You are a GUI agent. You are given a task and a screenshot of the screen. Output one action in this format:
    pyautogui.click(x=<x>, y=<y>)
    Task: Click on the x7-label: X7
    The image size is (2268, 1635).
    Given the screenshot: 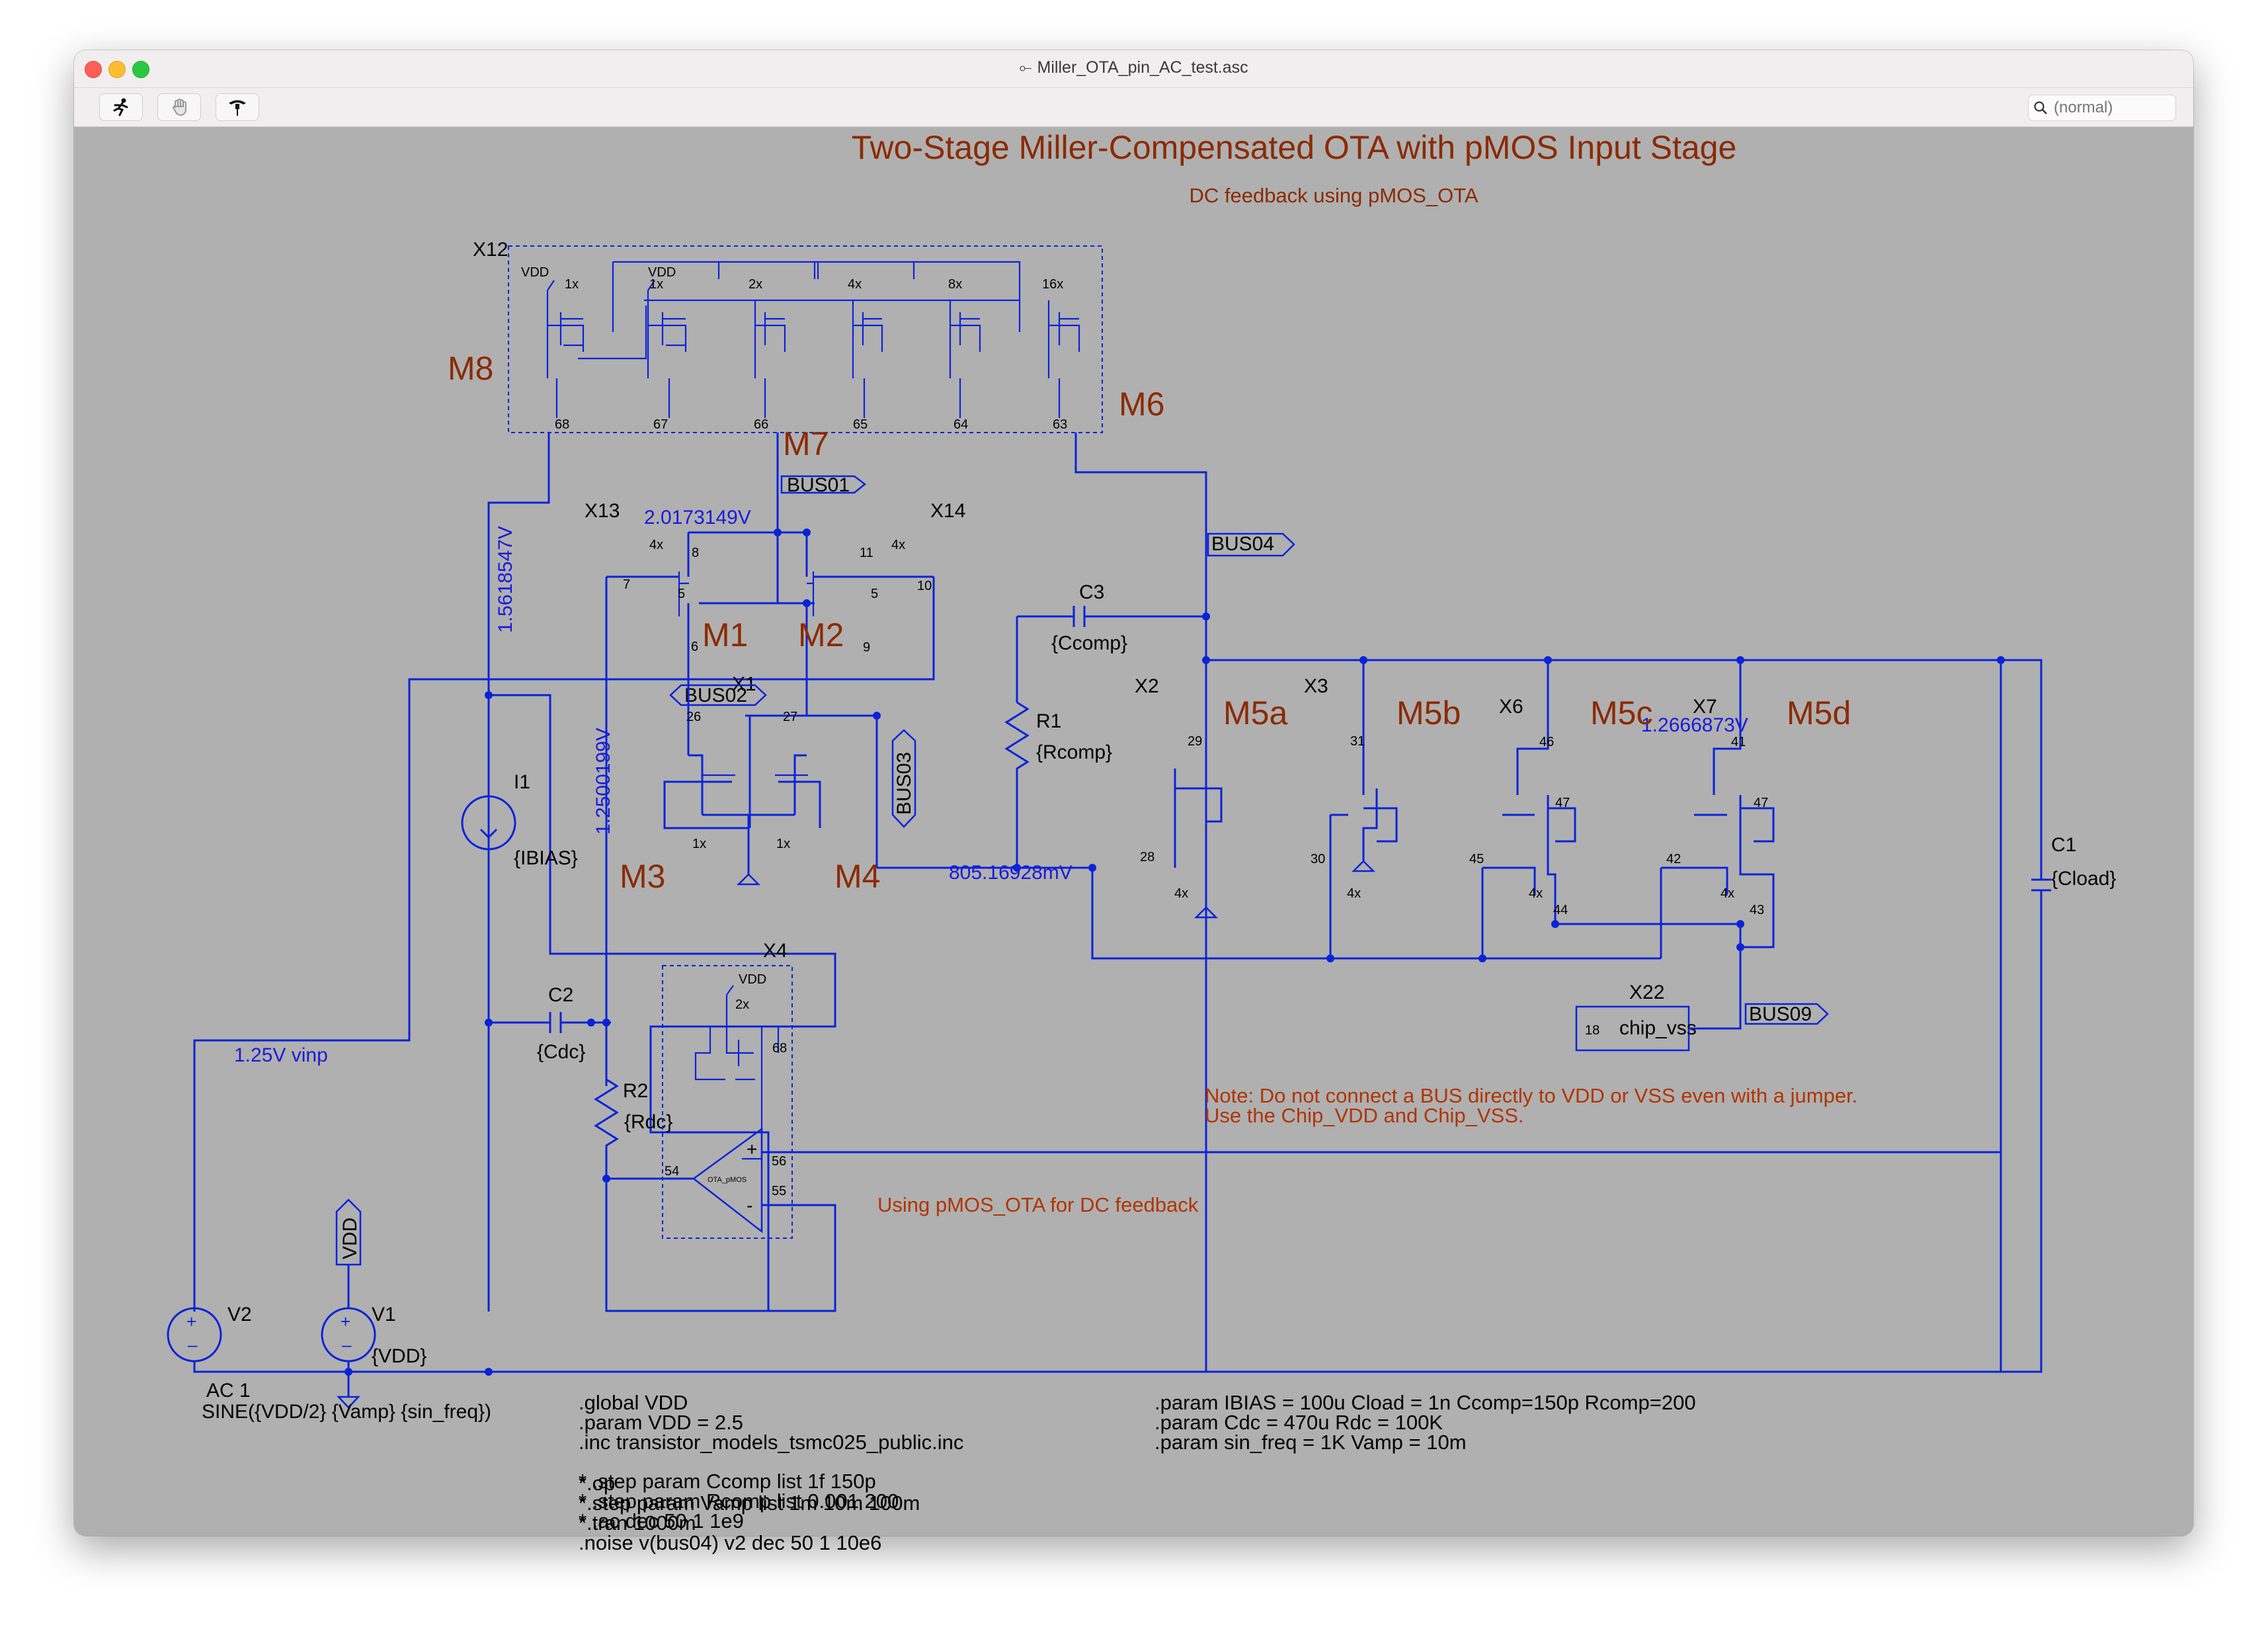 What is the action you would take?
    pyautogui.click(x=1705, y=707)
    